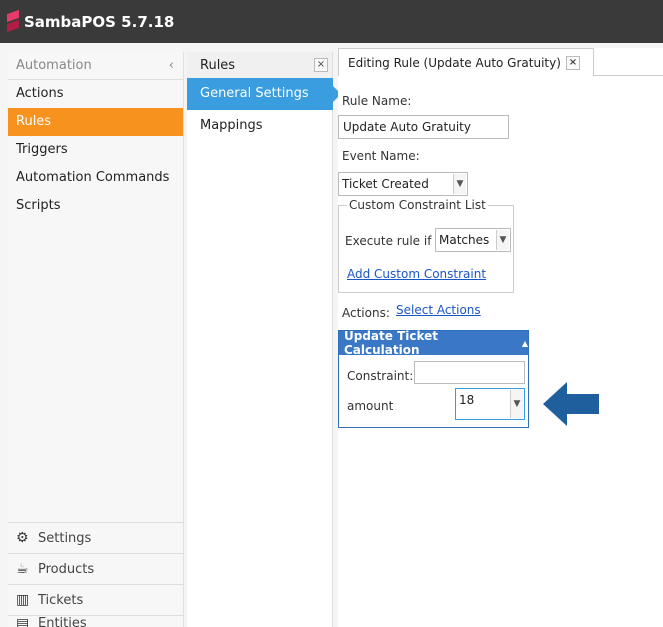 Image resolution: width=663 pixels, height=627 pixels. What do you see at coordinates (259, 126) in the screenshot?
I see `rules-nav-mappings: Mappings` at bounding box center [259, 126].